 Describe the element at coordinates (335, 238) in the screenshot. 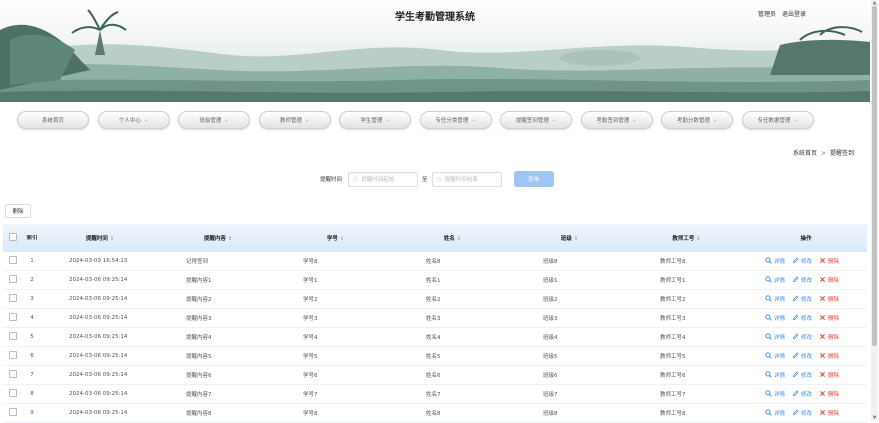

I see `header-student-no: 学号 ⇕` at that location.